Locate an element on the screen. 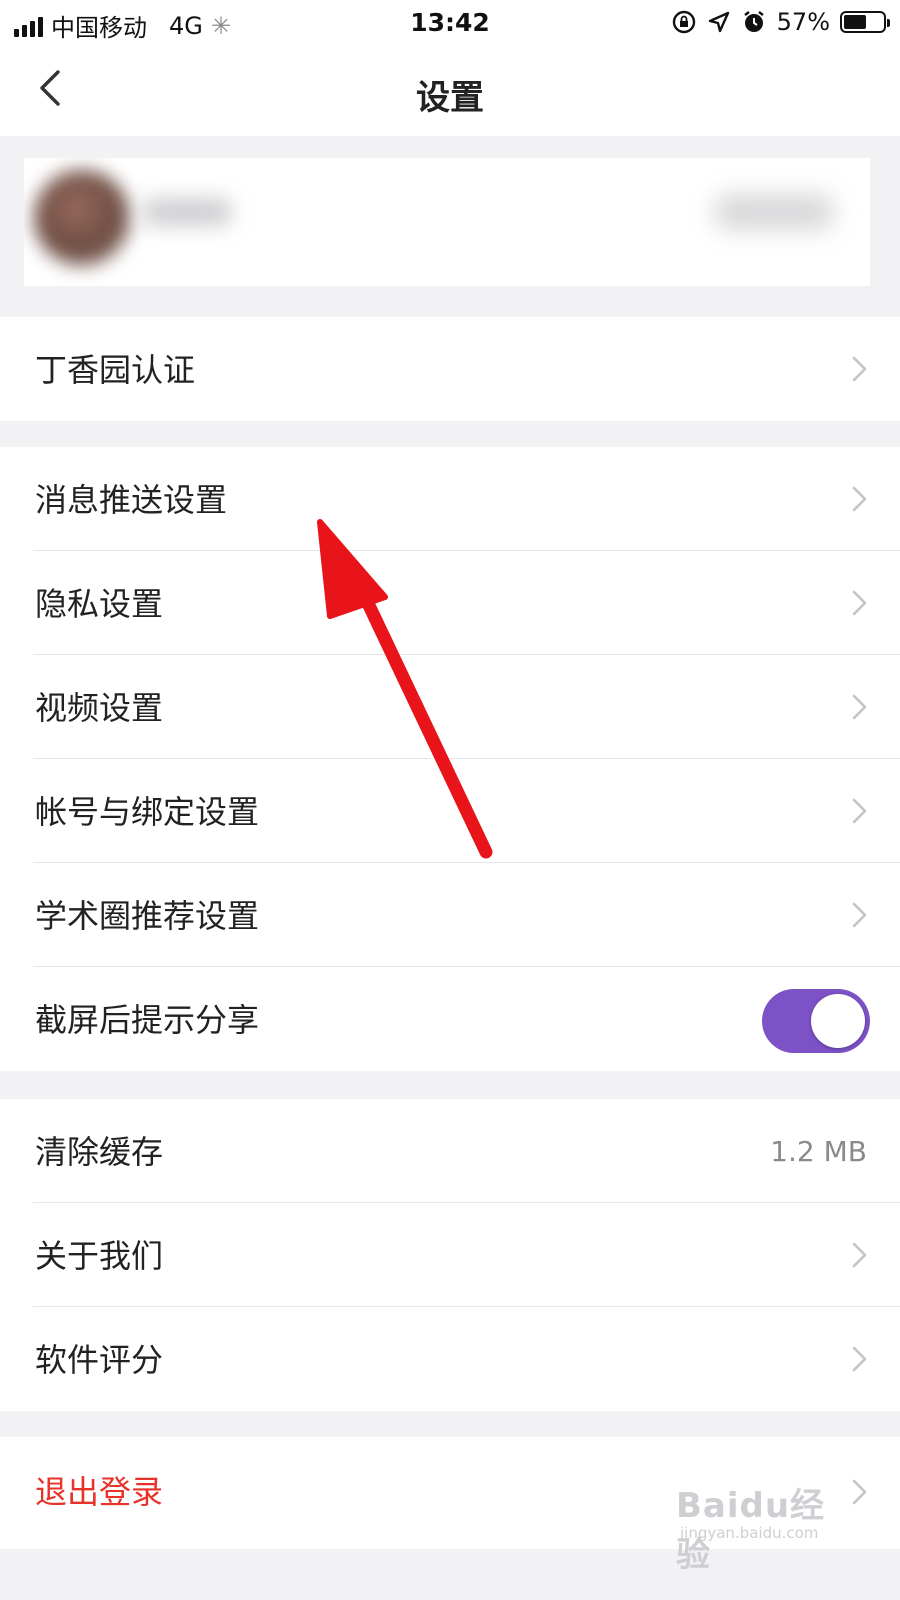 The width and height of the screenshot is (900, 1600). item-label: 消息推送设置 is located at coordinates (131, 500).